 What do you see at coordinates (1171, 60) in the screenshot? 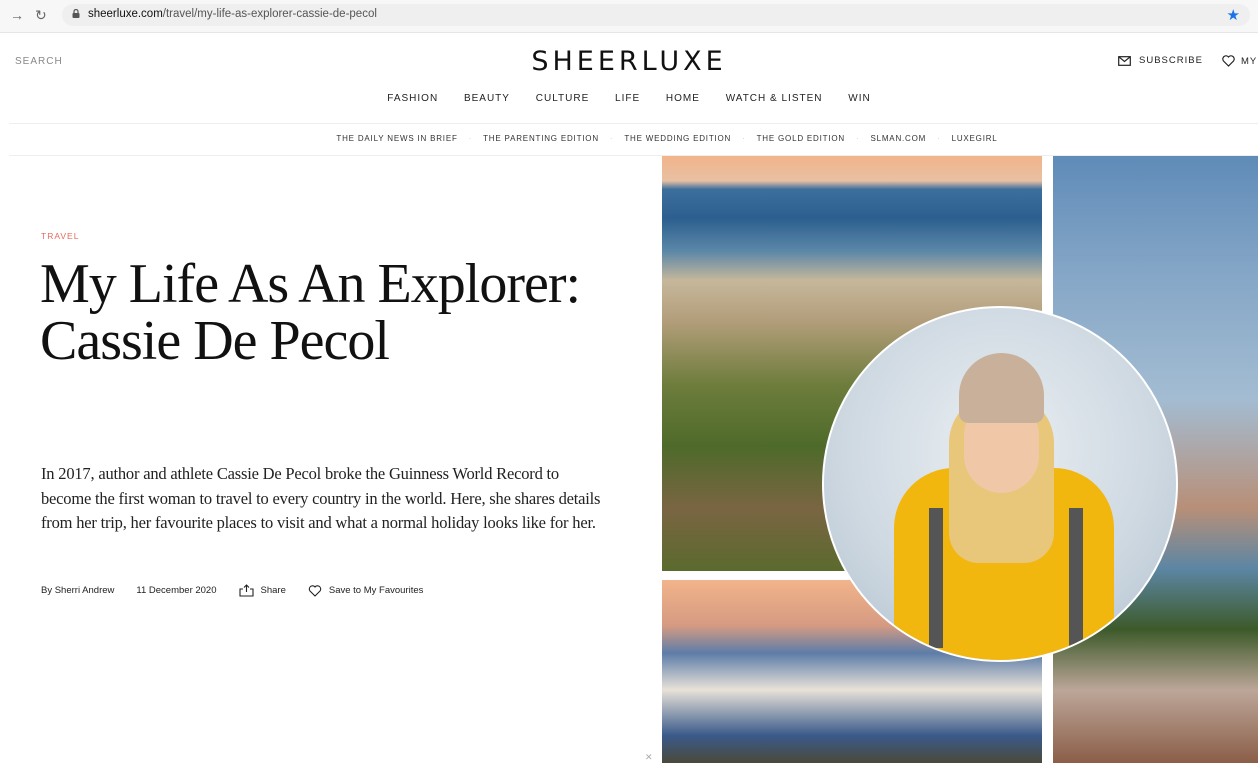
I see `subscribe-label: SUBSCRIBE` at bounding box center [1171, 60].